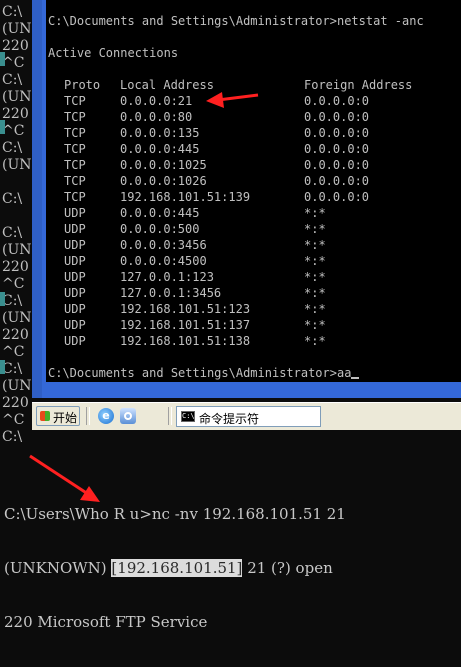 The image size is (461, 667). Describe the element at coordinates (160, 229) in the screenshot. I see `local-address-cell: 0.0.0.0:500` at that location.